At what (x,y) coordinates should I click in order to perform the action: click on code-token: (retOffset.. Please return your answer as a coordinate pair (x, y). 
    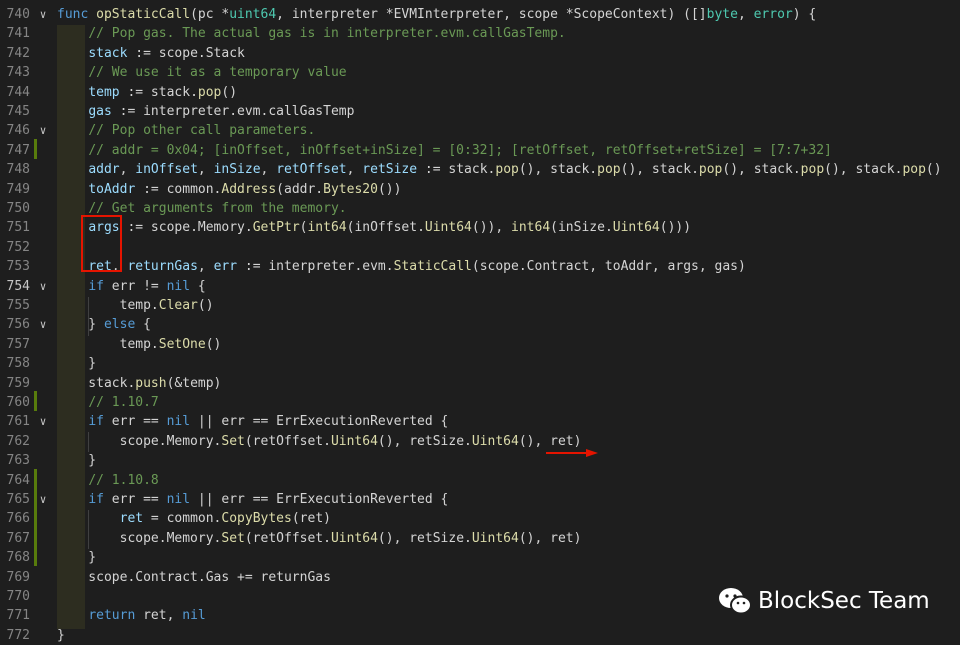
    Looking at the image, I should click on (287, 538).